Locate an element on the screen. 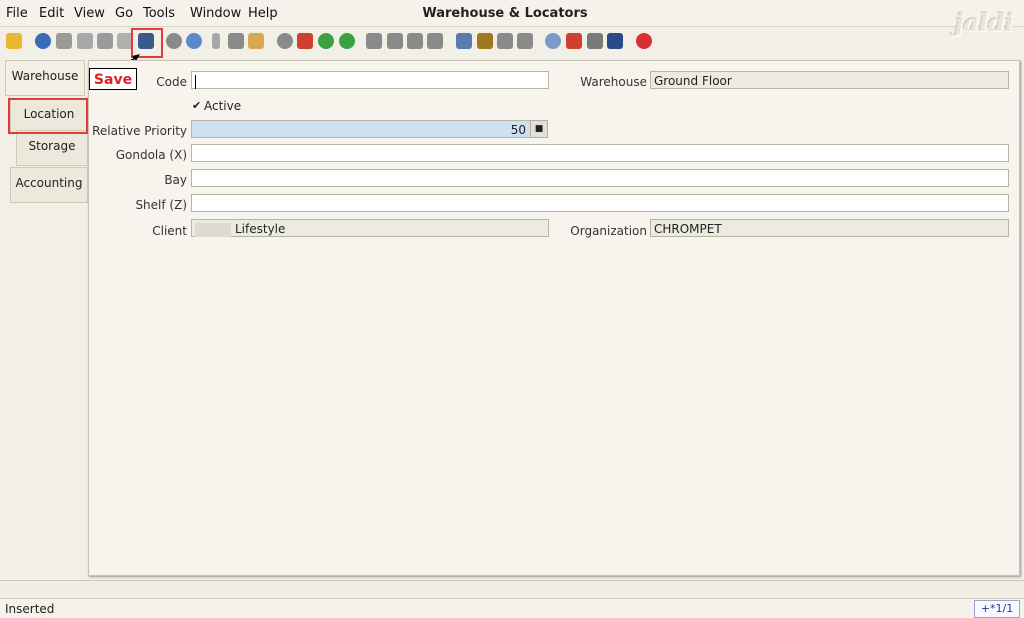 Image resolution: width=1024 pixels, height=618 pixels. gondola-label: Gondola (X) is located at coordinates (151, 155).